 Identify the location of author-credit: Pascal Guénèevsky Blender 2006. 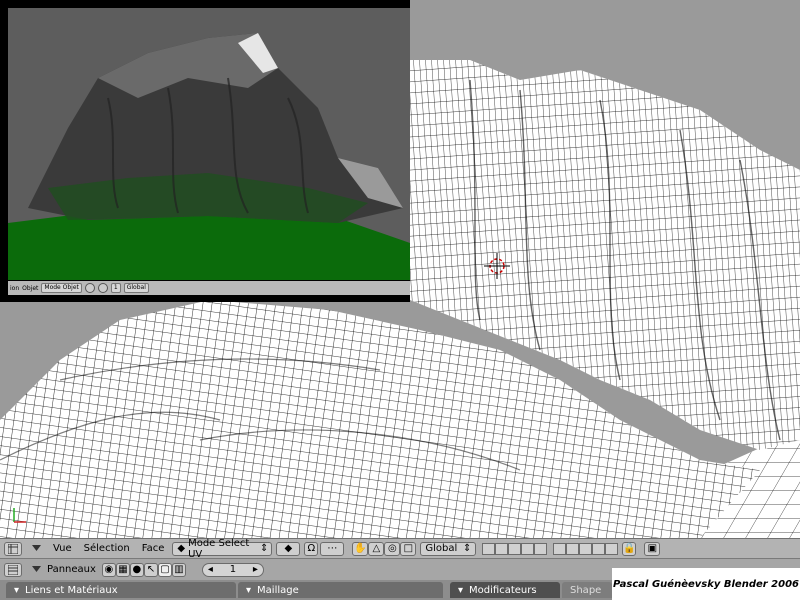
(706, 584).